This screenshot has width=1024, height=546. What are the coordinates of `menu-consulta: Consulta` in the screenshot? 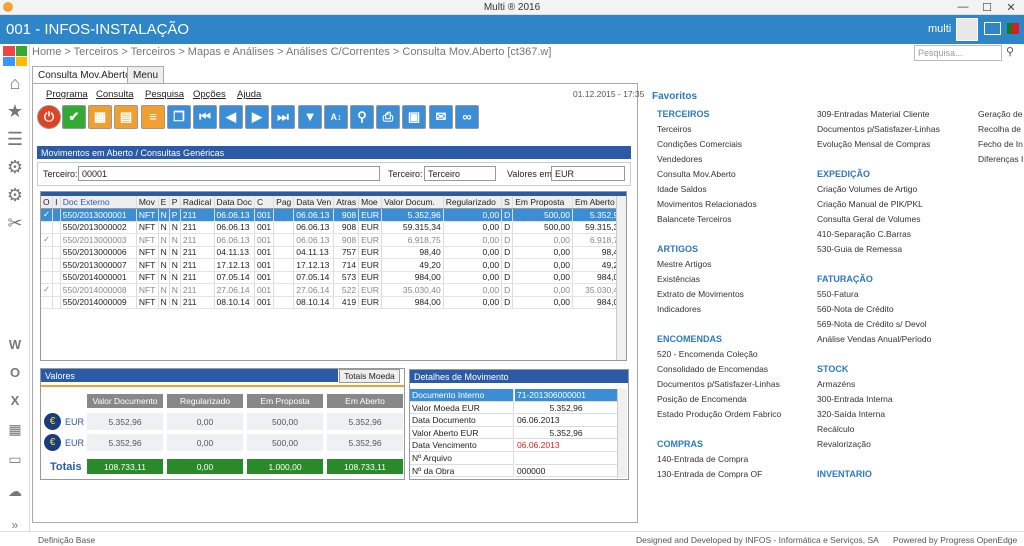 It's located at (115, 94).